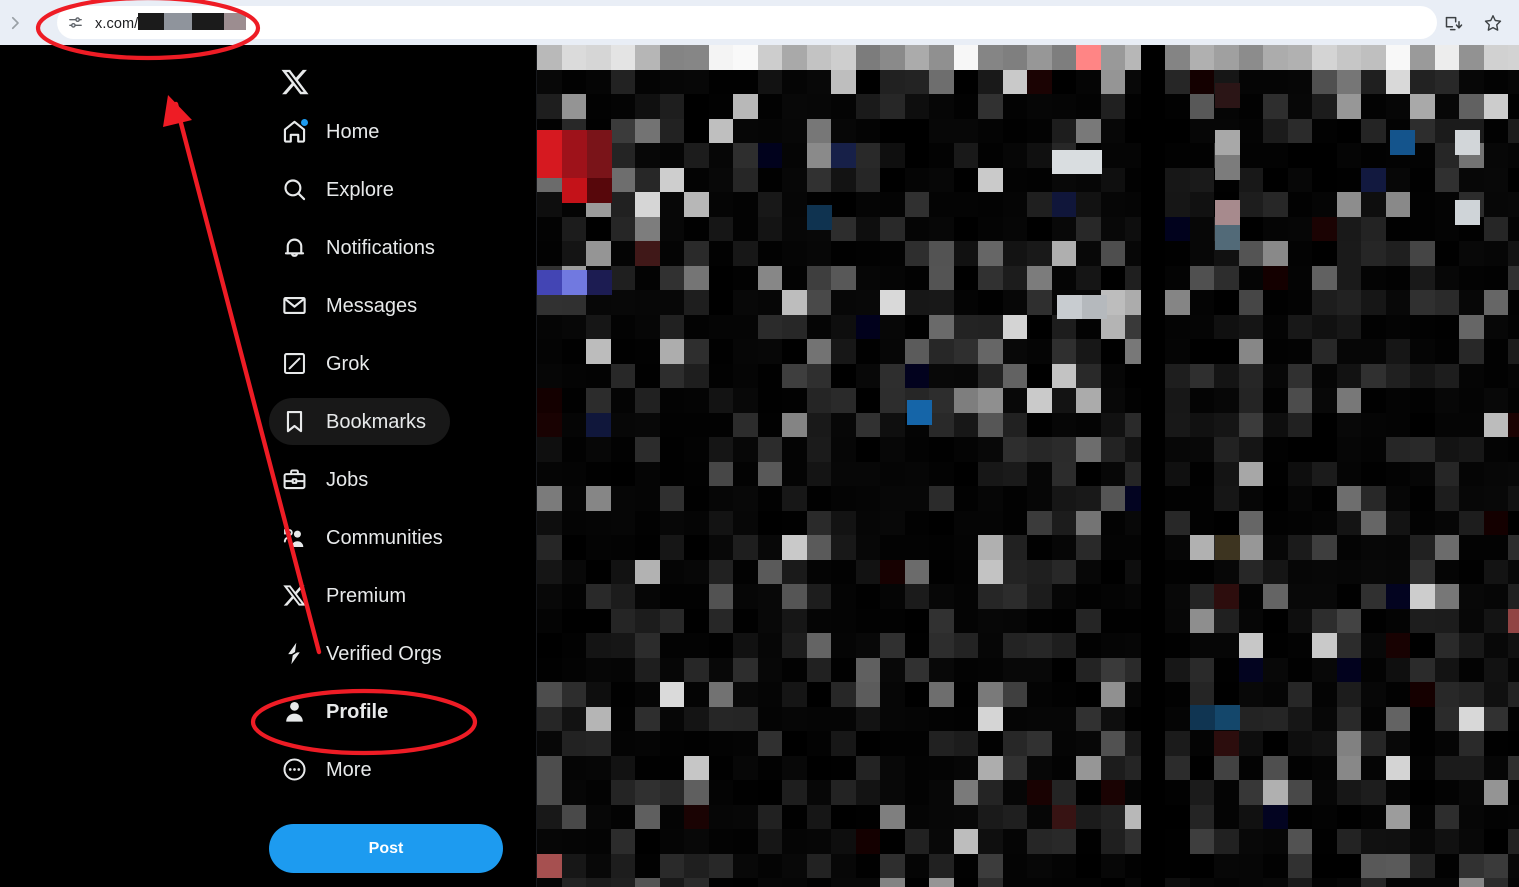  What do you see at coordinates (360, 189) in the screenshot?
I see `sidebar-item-label: Explore` at bounding box center [360, 189].